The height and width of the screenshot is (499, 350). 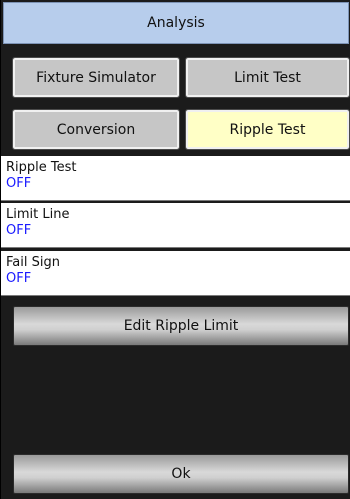 What do you see at coordinates (267, 77) in the screenshot?
I see `limit-test-button: Limit Test` at bounding box center [267, 77].